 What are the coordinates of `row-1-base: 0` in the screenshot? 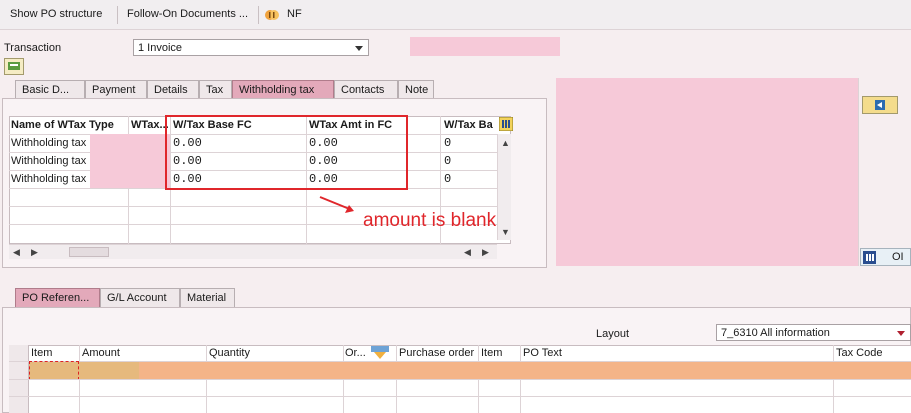 It's located at (447, 143).